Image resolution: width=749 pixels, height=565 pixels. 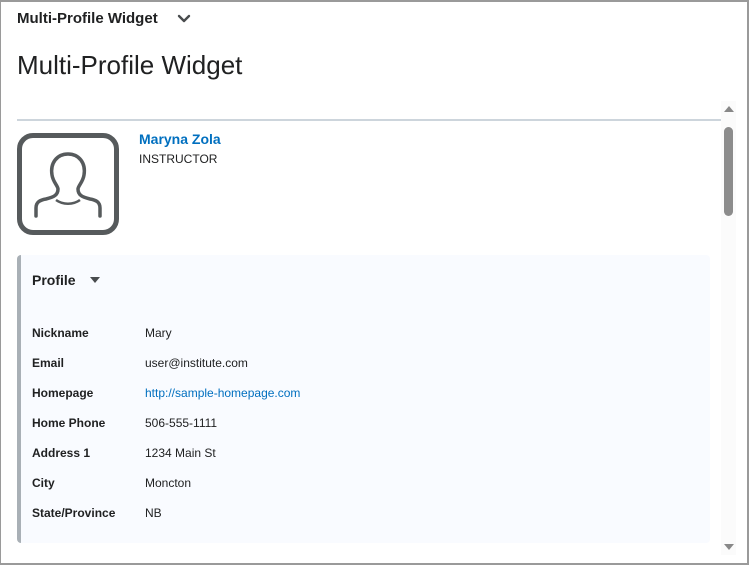 What do you see at coordinates (729, 547) in the screenshot?
I see `scroll-down-arrow-icon` at bounding box center [729, 547].